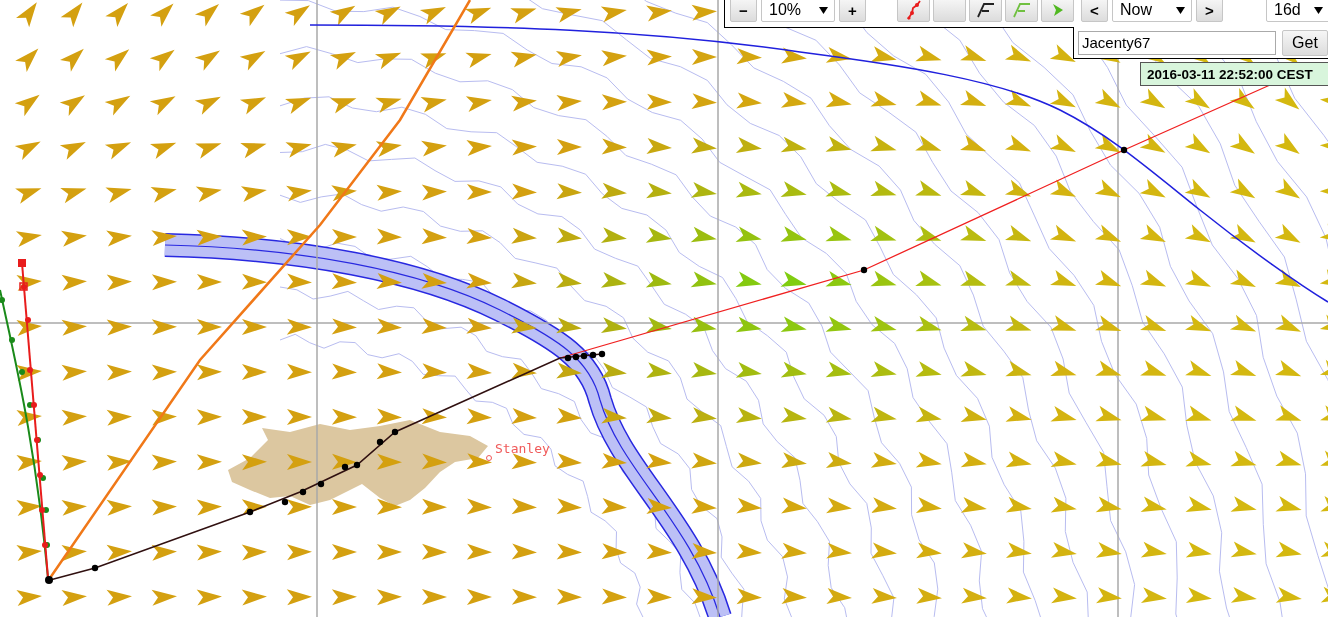  I want to click on zoom-select: 10%, so click(798, 11).